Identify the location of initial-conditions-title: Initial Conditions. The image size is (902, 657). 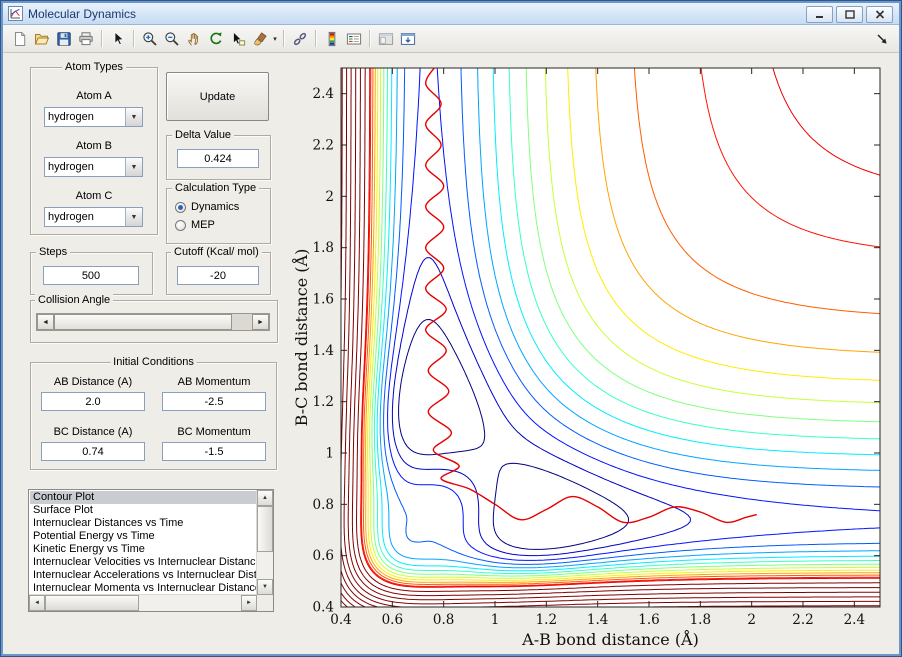
(153, 362).